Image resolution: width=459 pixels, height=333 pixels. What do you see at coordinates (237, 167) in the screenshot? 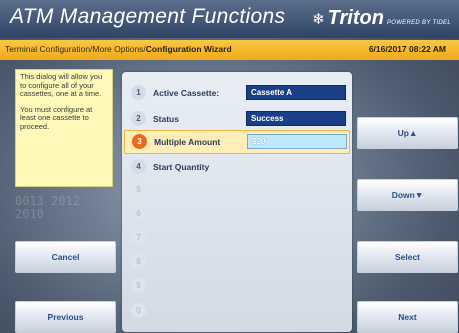
I see `wizard-row-start-quantity: 4 Start Quantity` at bounding box center [237, 167].